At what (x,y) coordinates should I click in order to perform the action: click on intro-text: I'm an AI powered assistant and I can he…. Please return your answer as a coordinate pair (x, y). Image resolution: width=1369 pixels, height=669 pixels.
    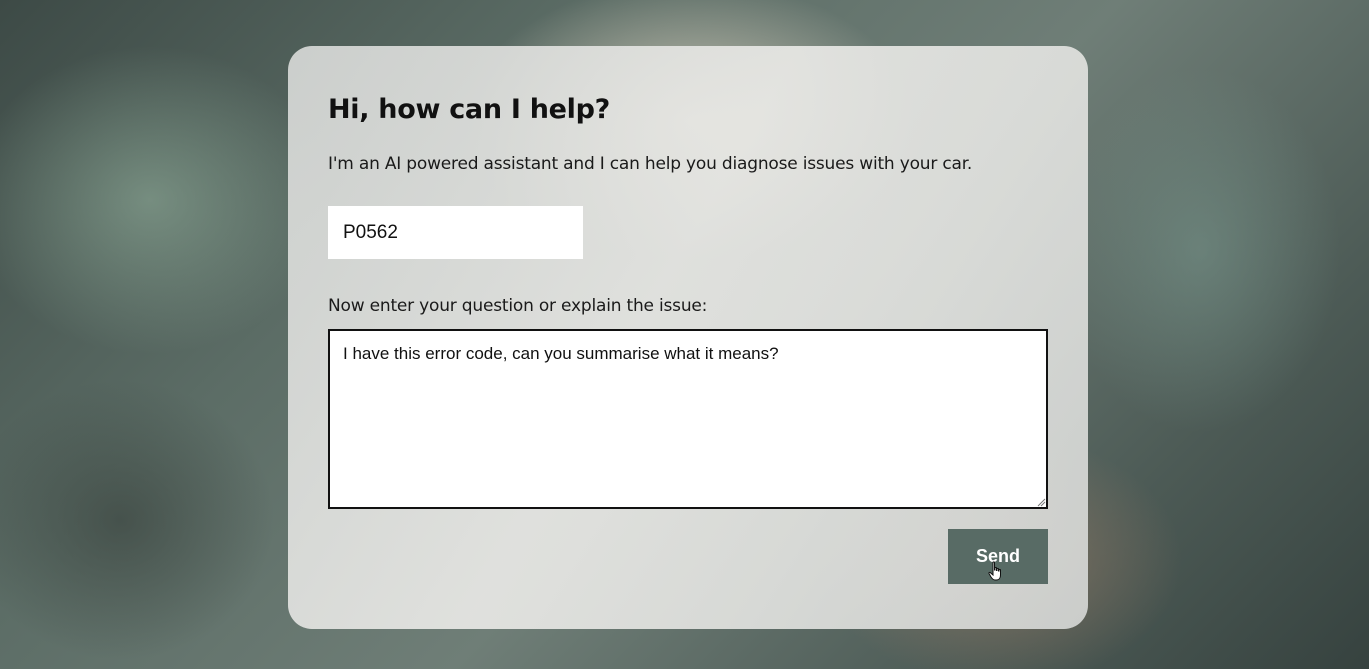
    Looking at the image, I should click on (650, 164).